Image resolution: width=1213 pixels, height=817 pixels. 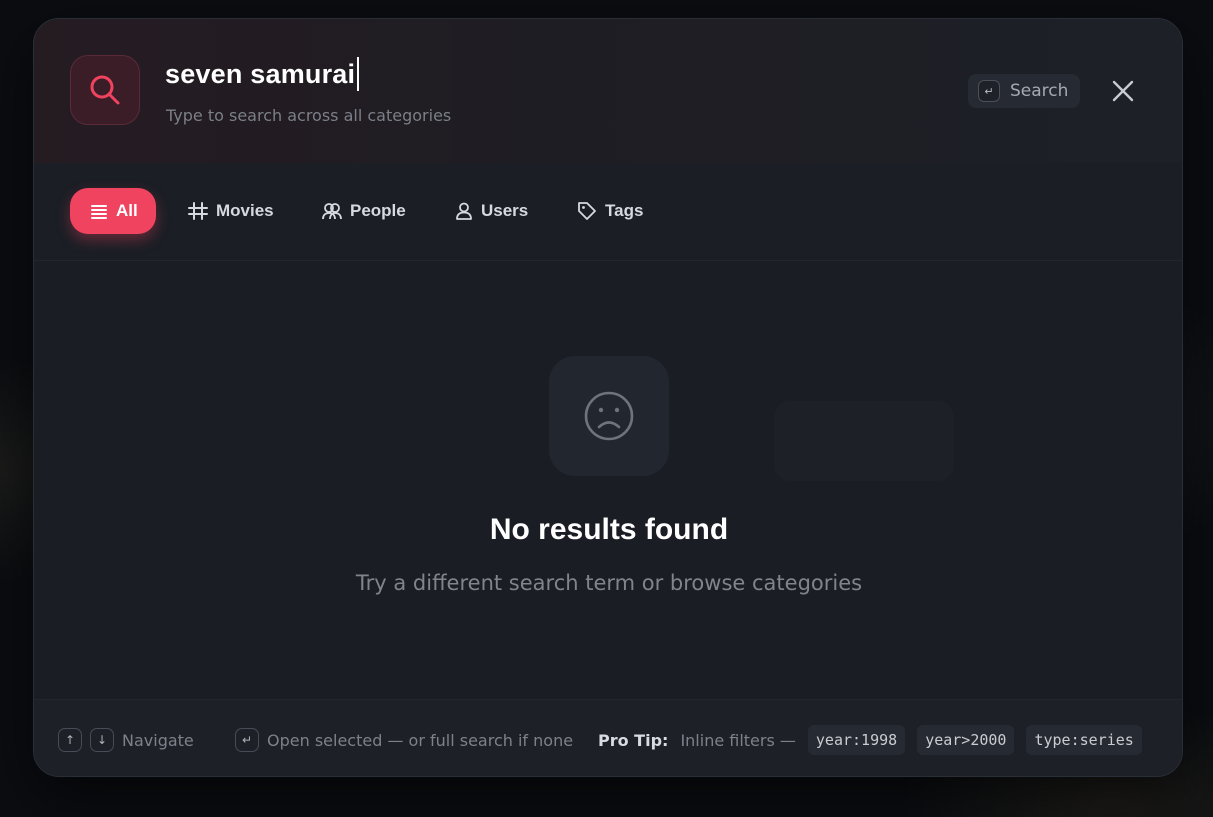 I want to click on list-icon, so click(x=99, y=212).